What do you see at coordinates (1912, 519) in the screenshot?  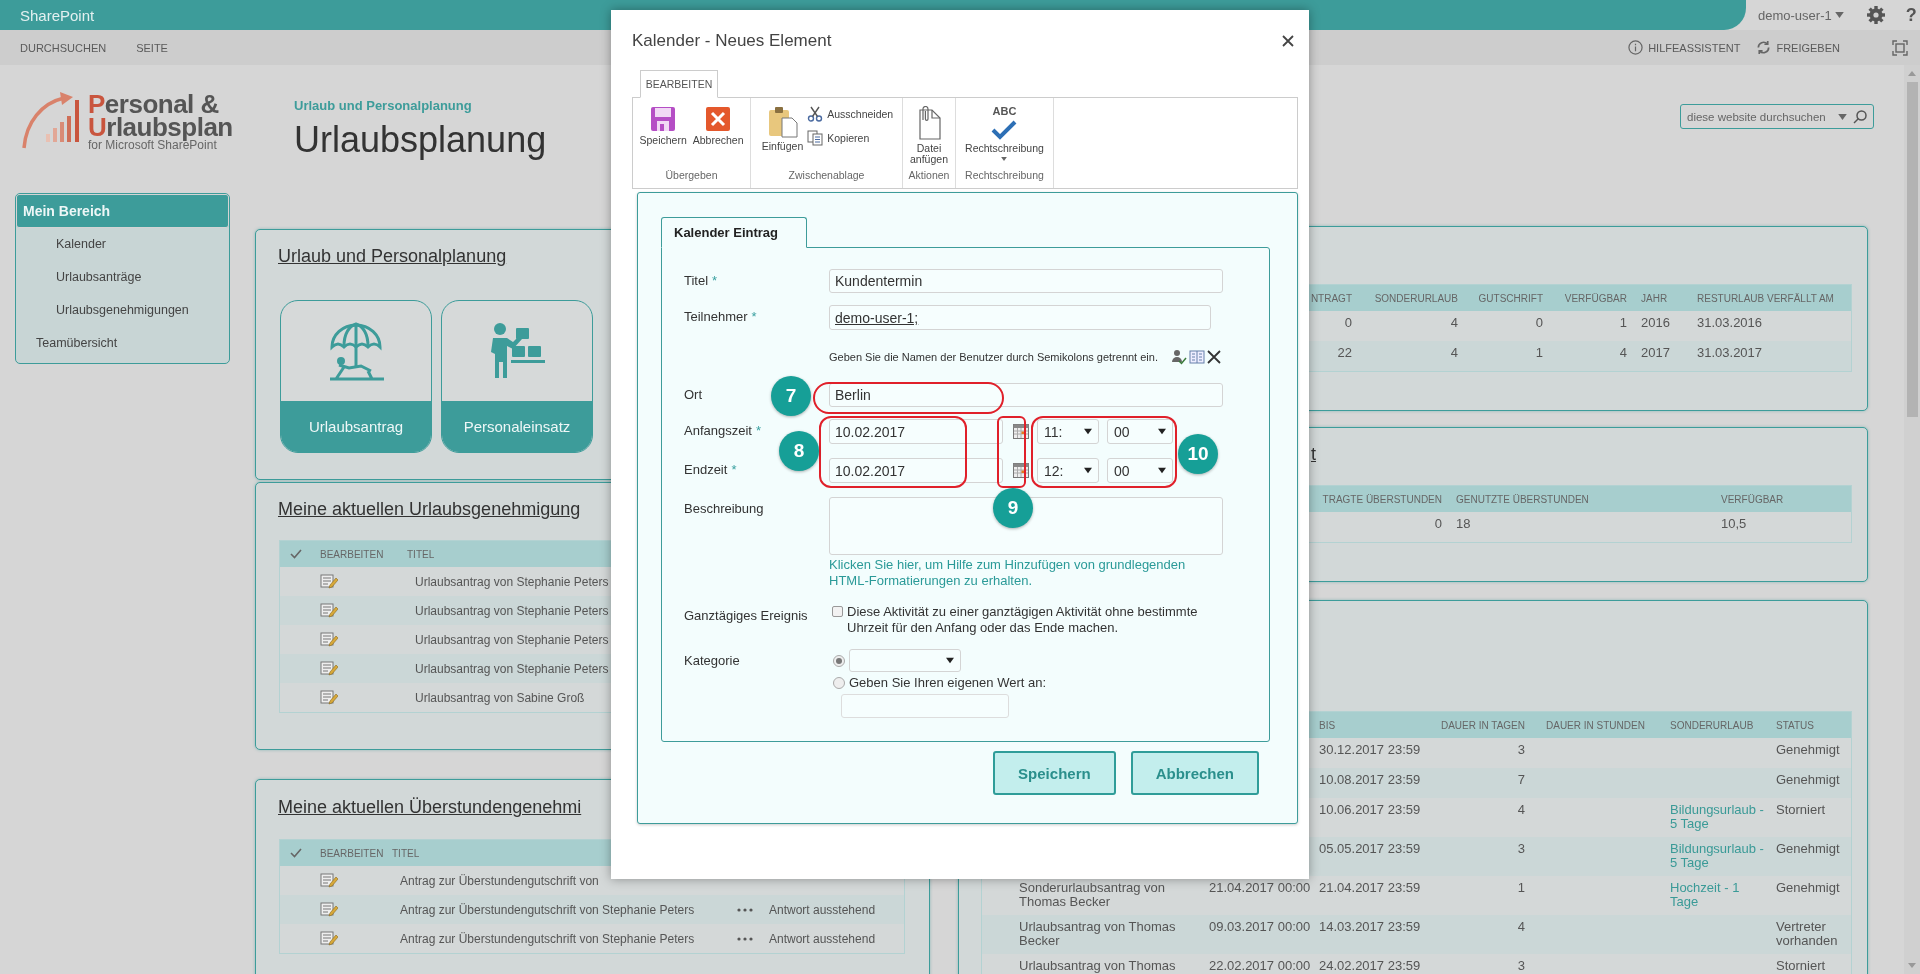 I see `scrollbar` at bounding box center [1912, 519].